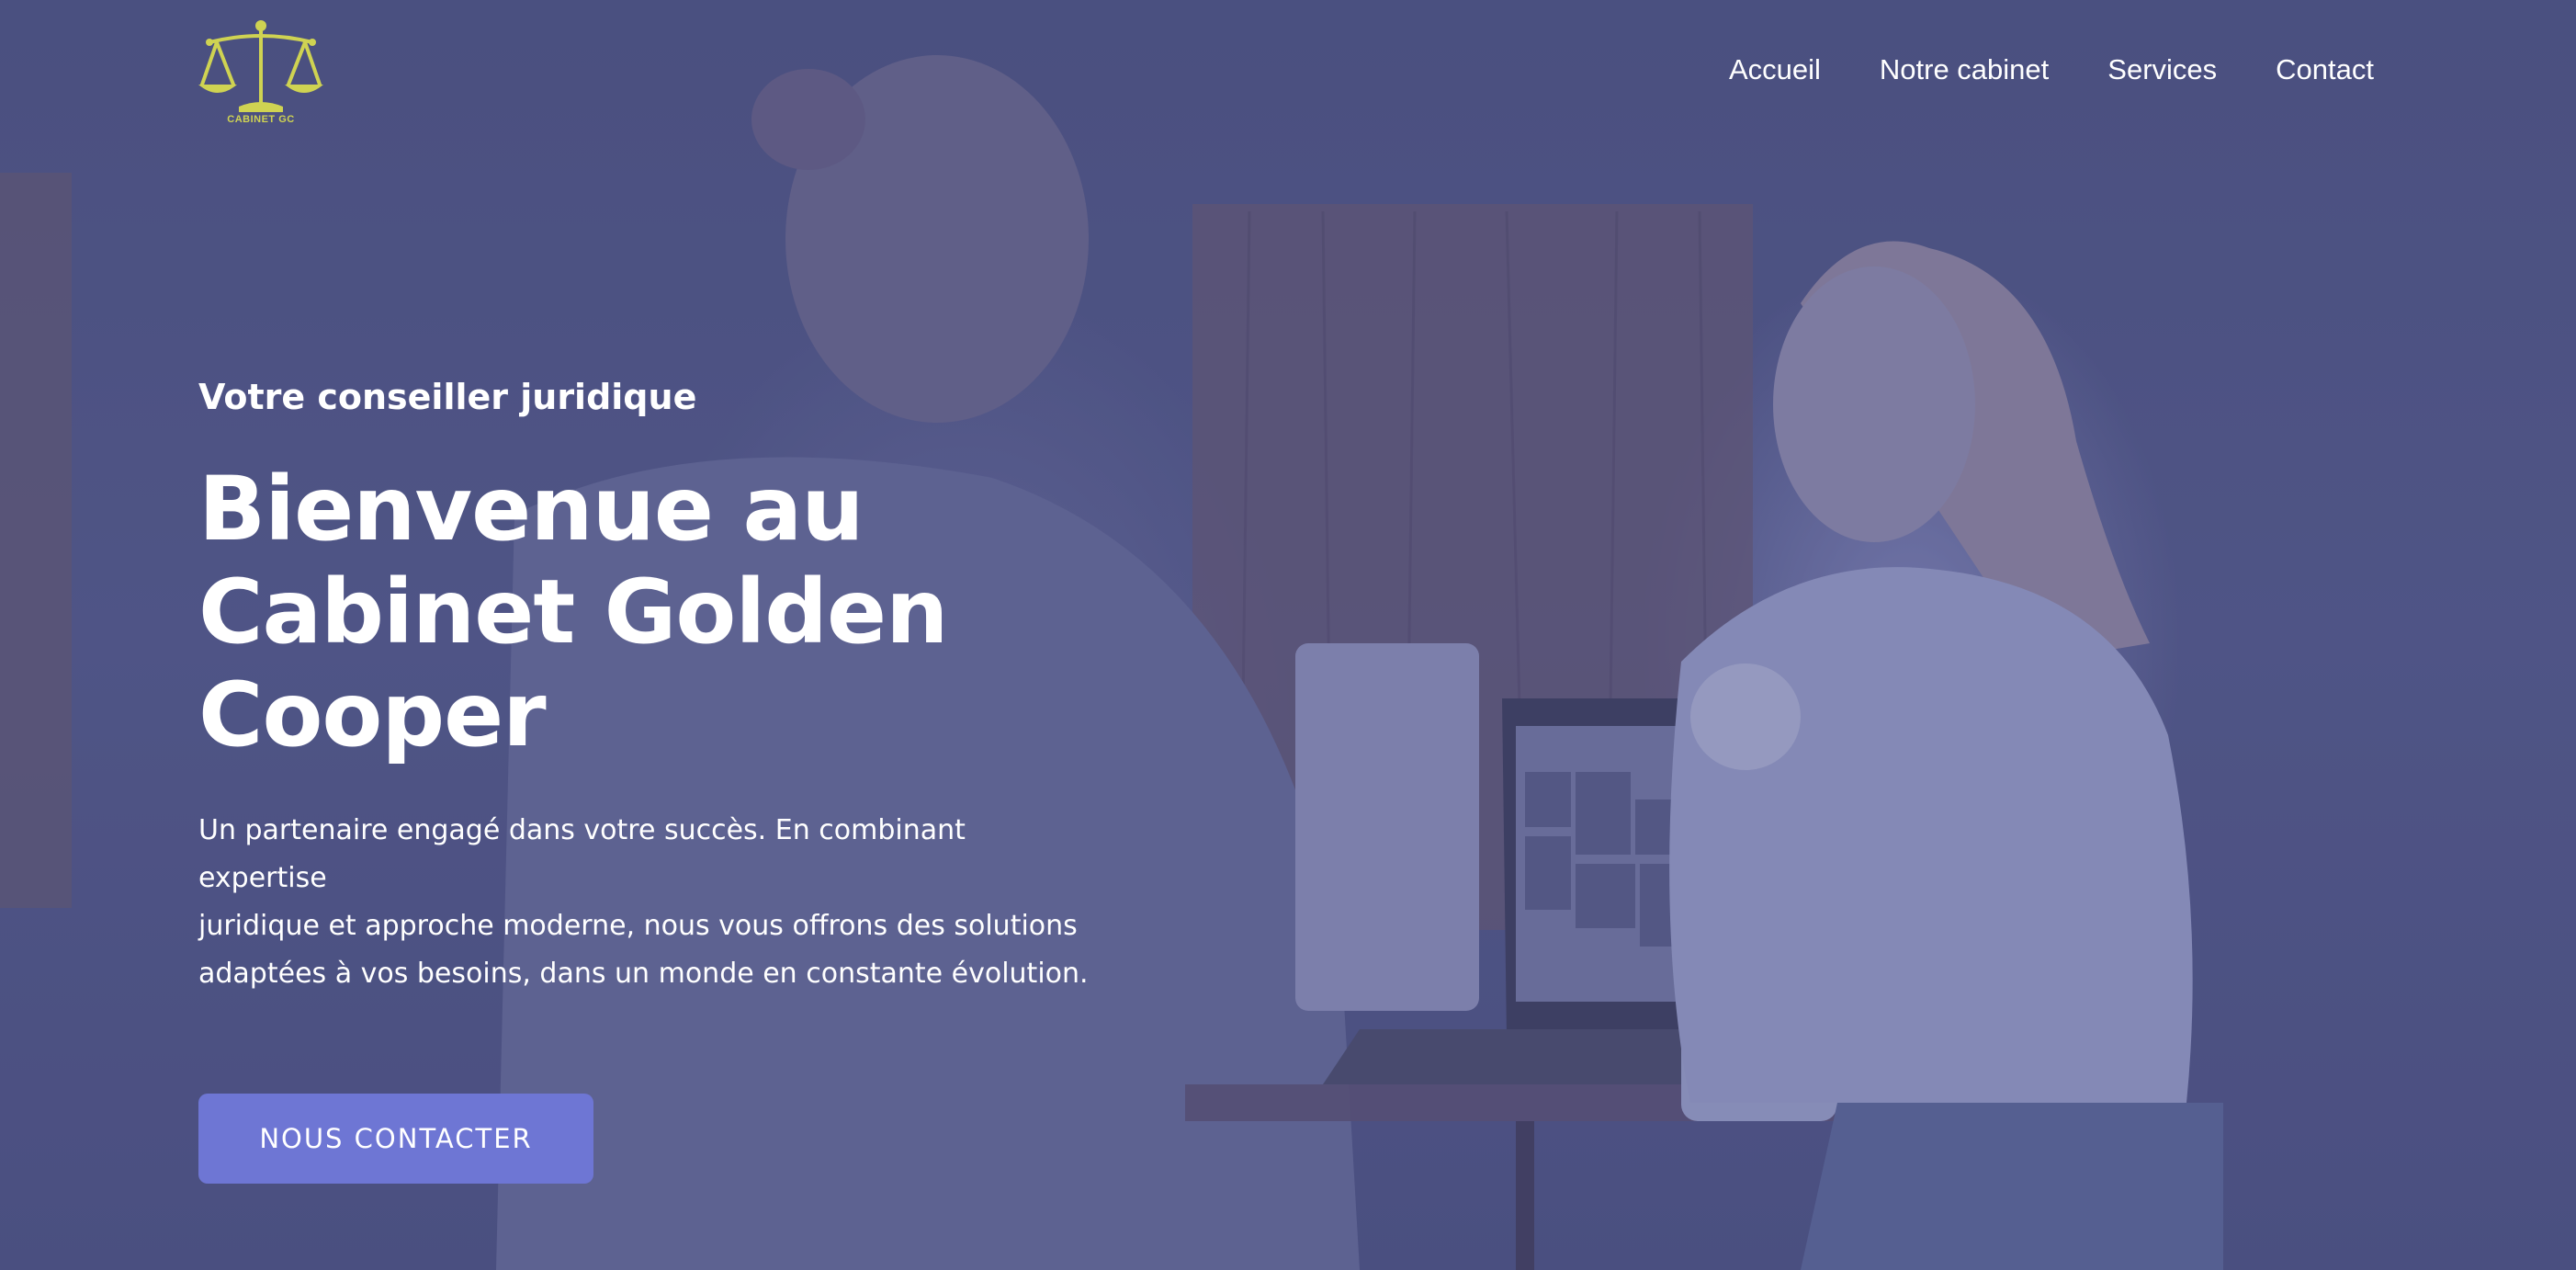 The image size is (2576, 1270). I want to click on nav-contact: Contact, so click(2325, 69).